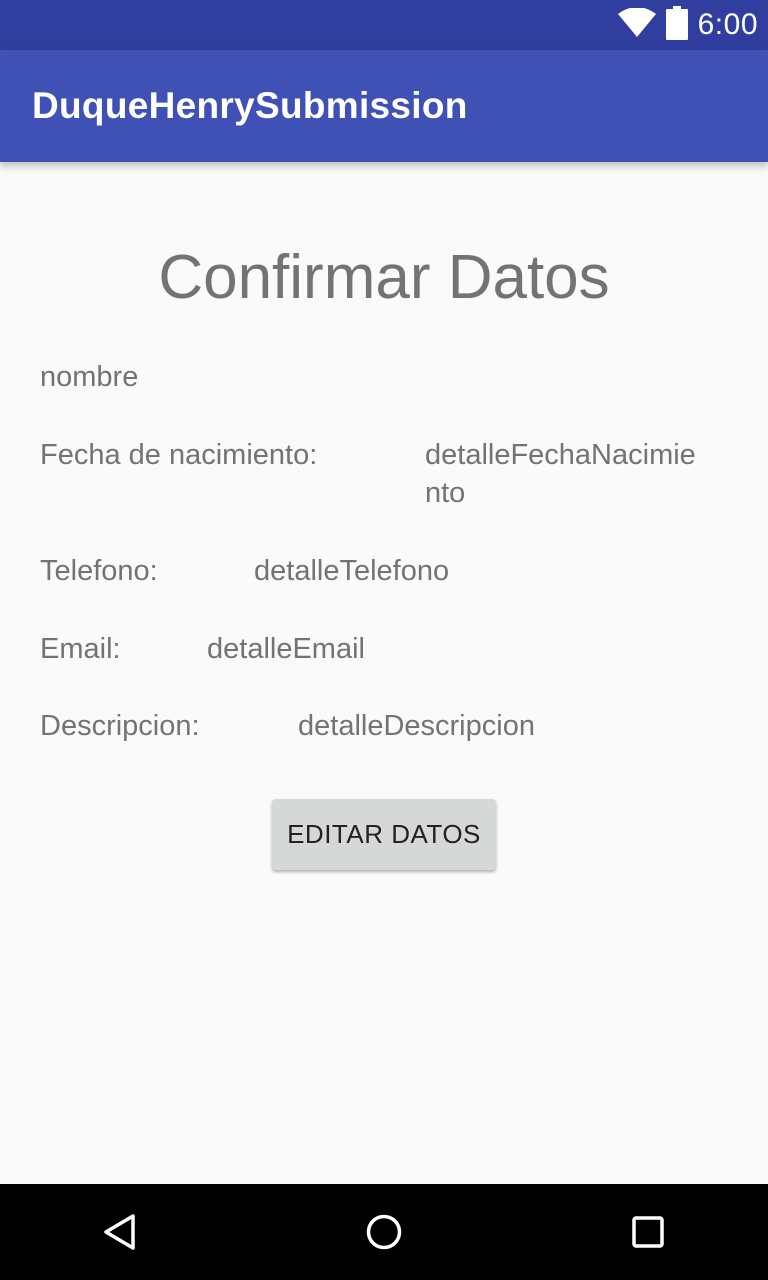  I want to click on birthdate-label: Fecha de nacimiento:, so click(179, 455).